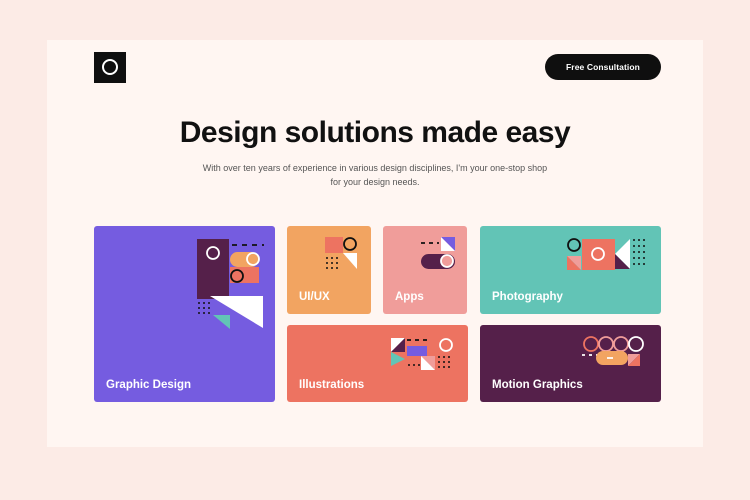 Image resolution: width=750 pixels, height=500 pixels. I want to click on service-label: Motion Graphics, so click(537, 385).